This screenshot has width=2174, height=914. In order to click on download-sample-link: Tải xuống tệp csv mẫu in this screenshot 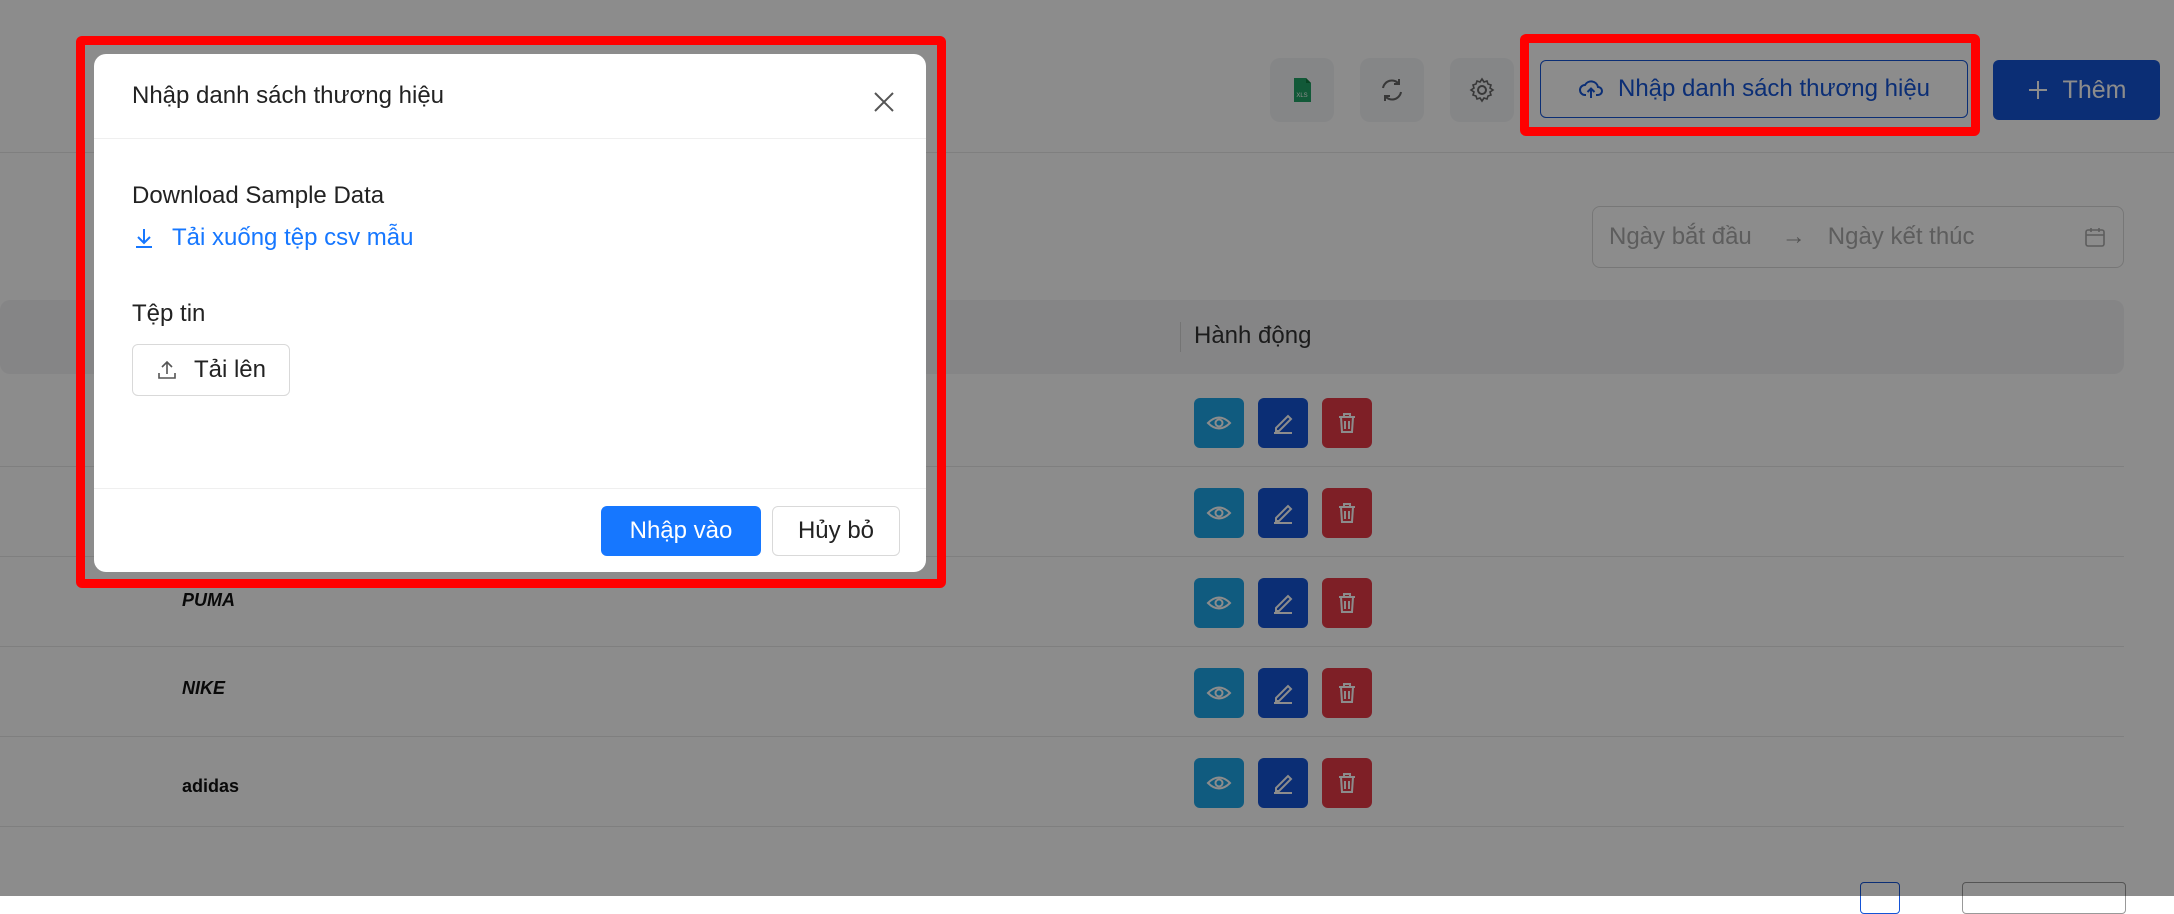, I will do `click(272, 238)`.